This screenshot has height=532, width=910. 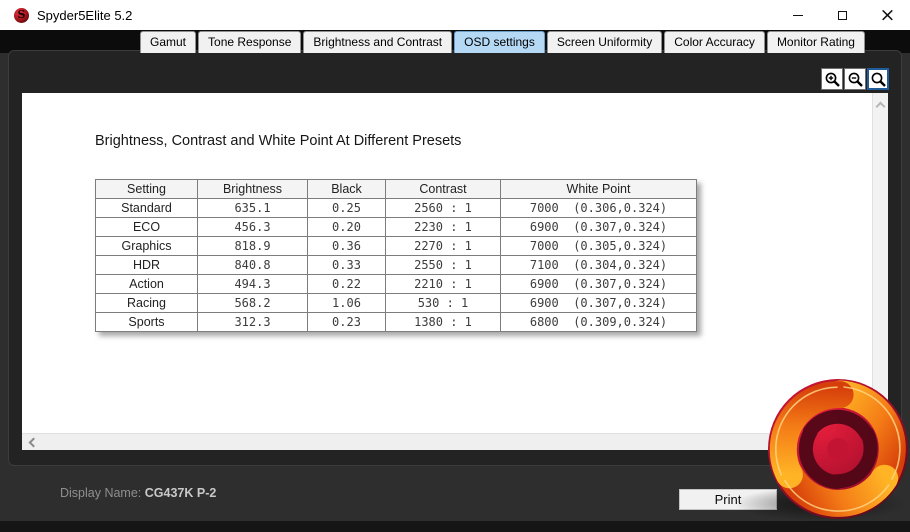 What do you see at coordinates (880, 106) in the screenshot?
I see `scroll-up-icon` at bounding box center [880, 106].